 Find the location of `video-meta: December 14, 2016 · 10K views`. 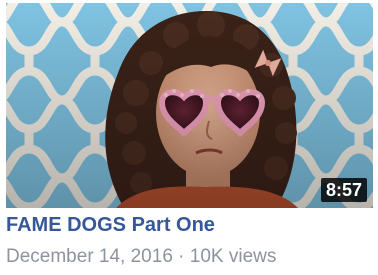

video-meta: December 14, 2016 · 10K views is located at coordinates (141, 257).